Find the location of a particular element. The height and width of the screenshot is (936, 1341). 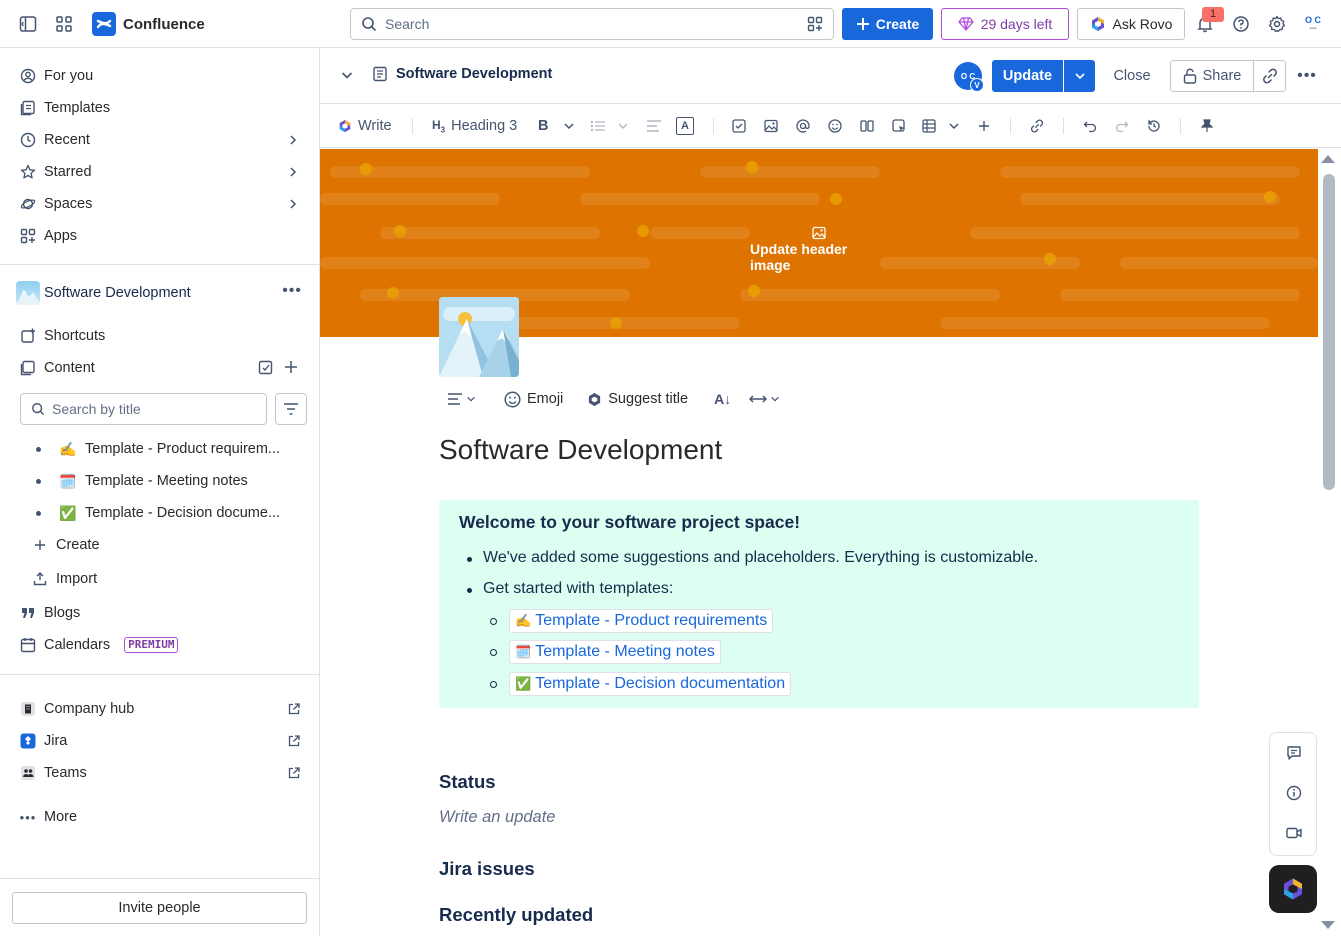

sidebar-item-spaces: Spaces is located at coordinates (160, 204).